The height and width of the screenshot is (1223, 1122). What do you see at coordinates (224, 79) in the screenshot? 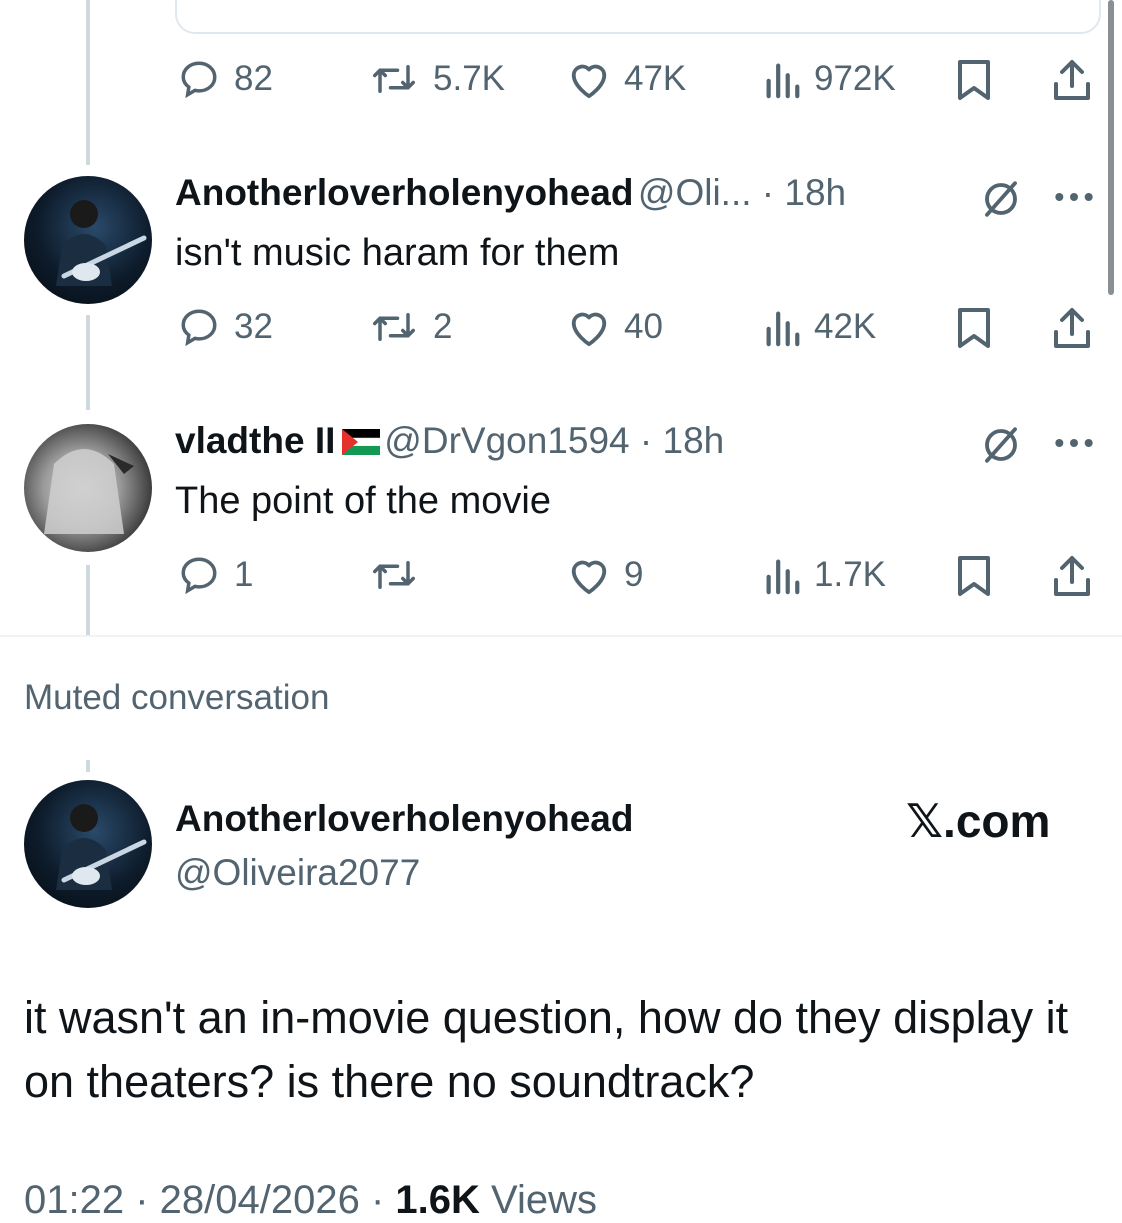
I see `reply-button: 82` at bounding box center [224, 79].